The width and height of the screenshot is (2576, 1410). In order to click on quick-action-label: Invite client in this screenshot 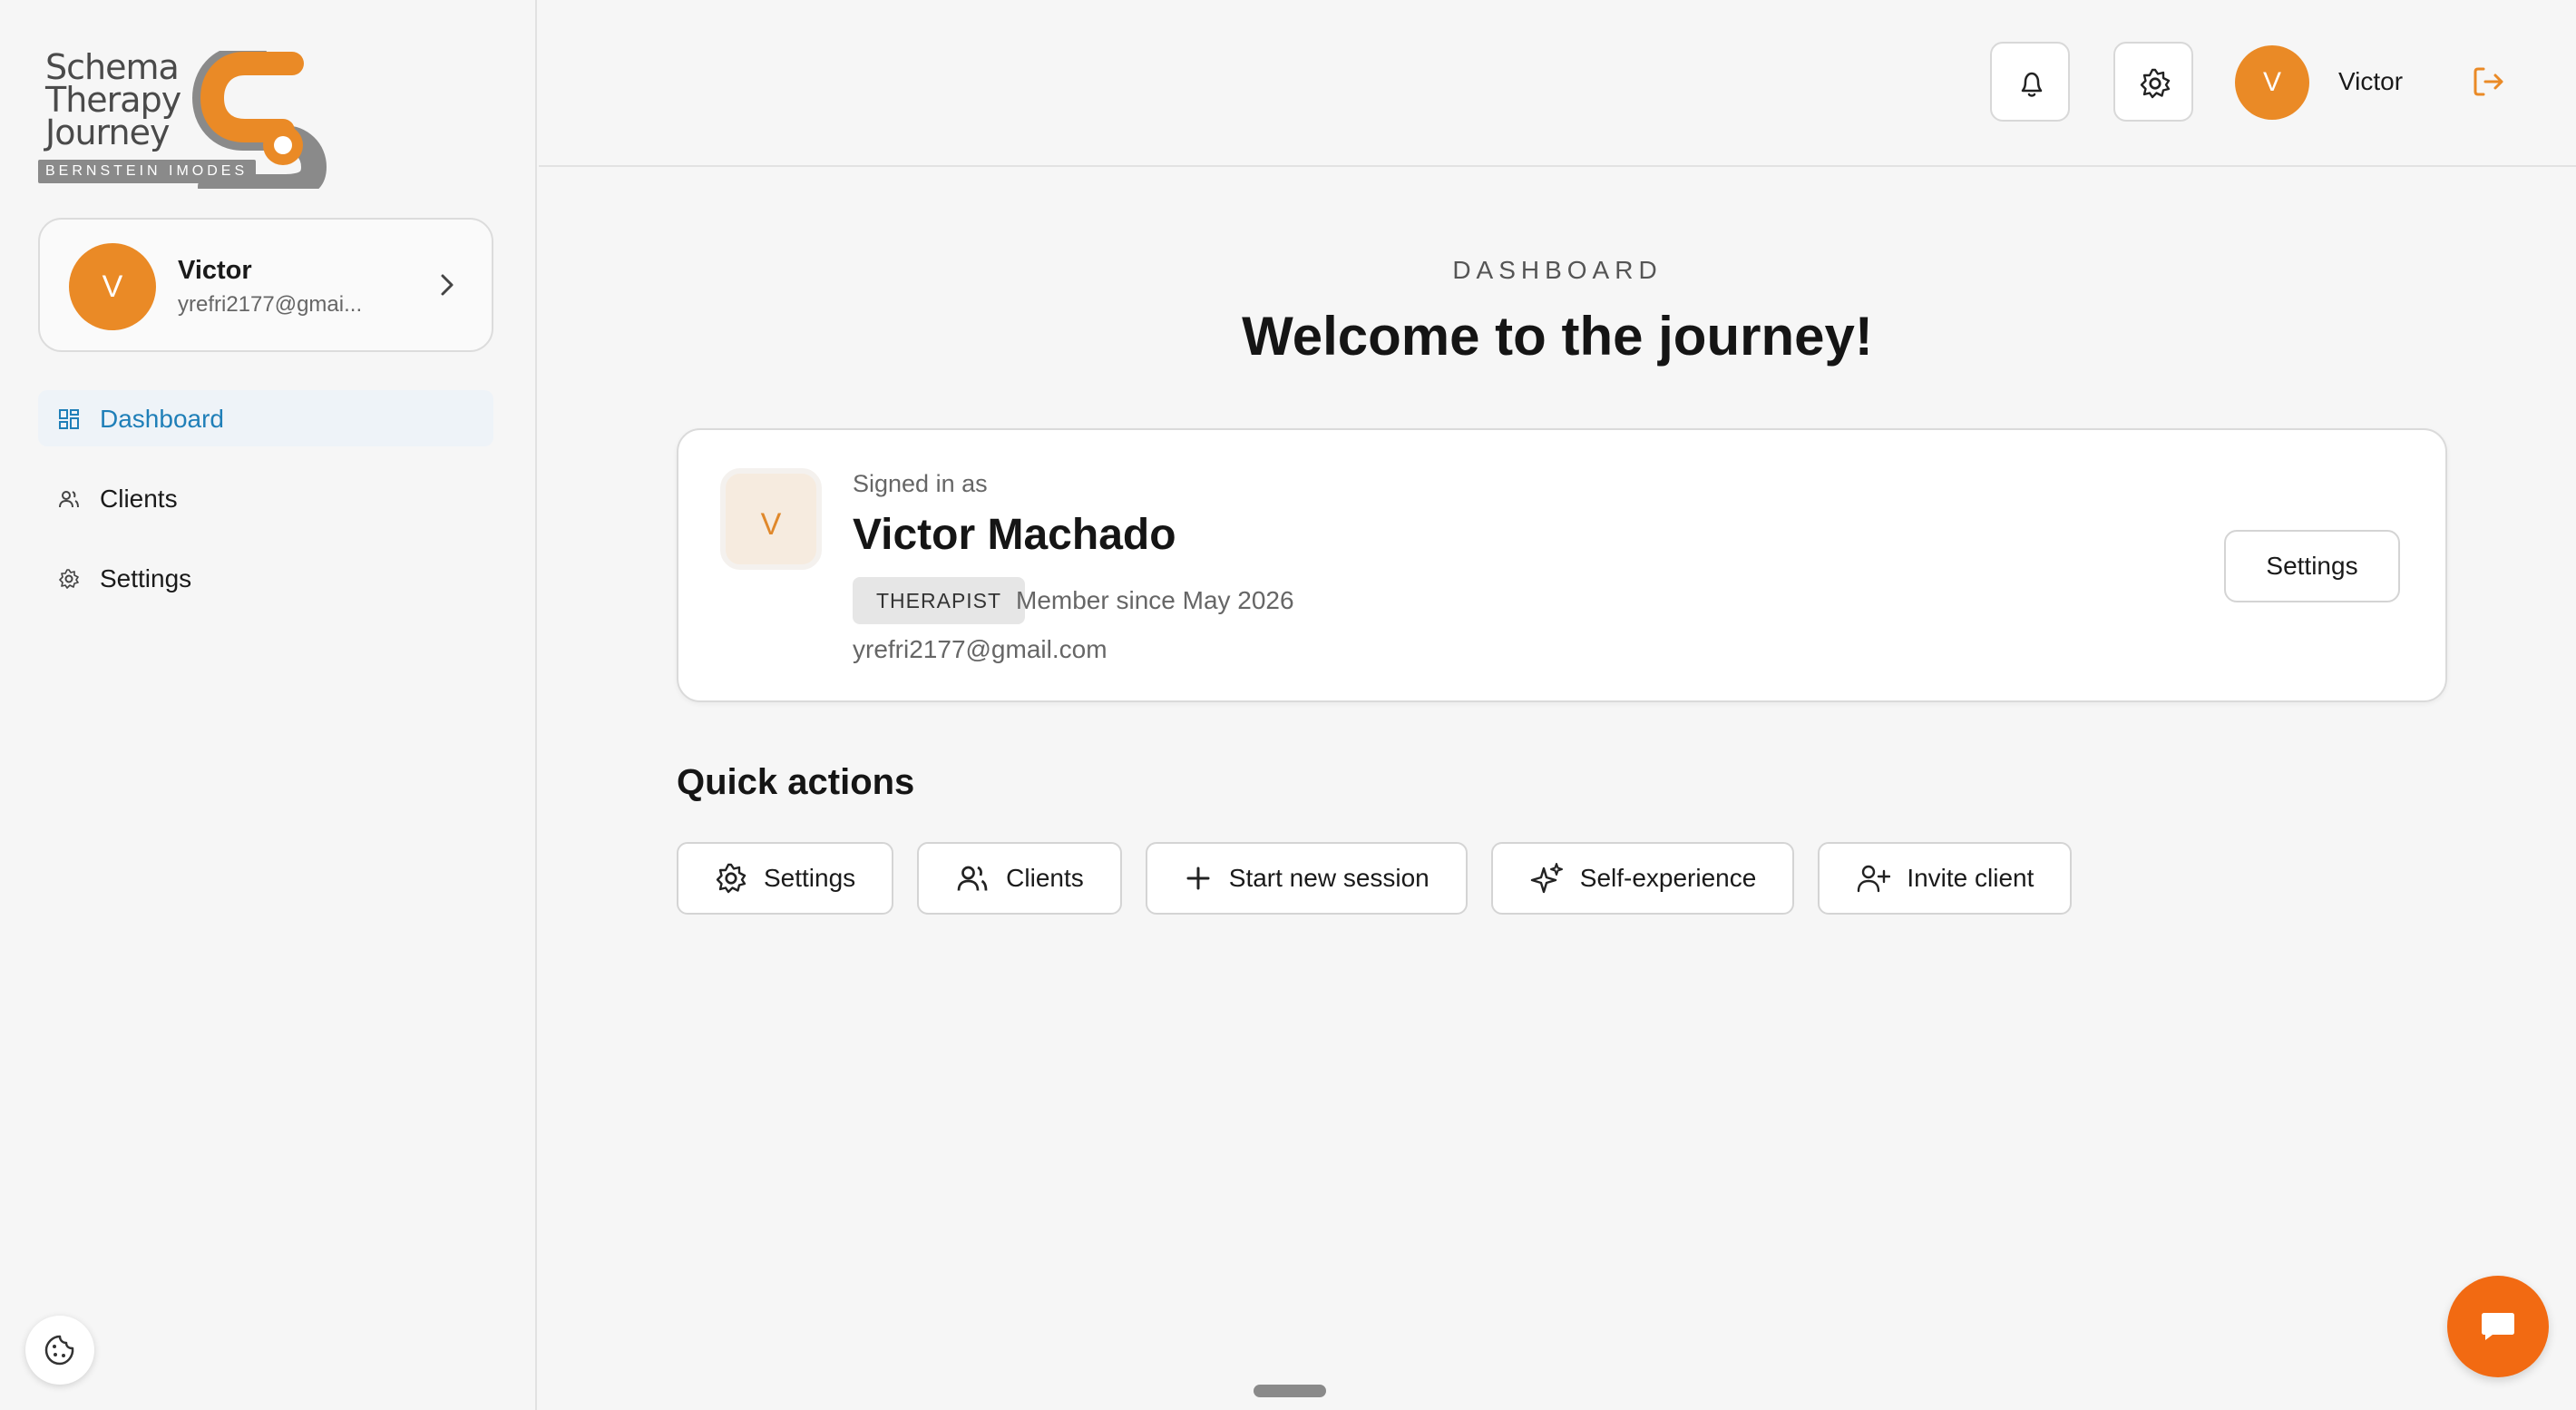, I will do `click(1970, 878)`.